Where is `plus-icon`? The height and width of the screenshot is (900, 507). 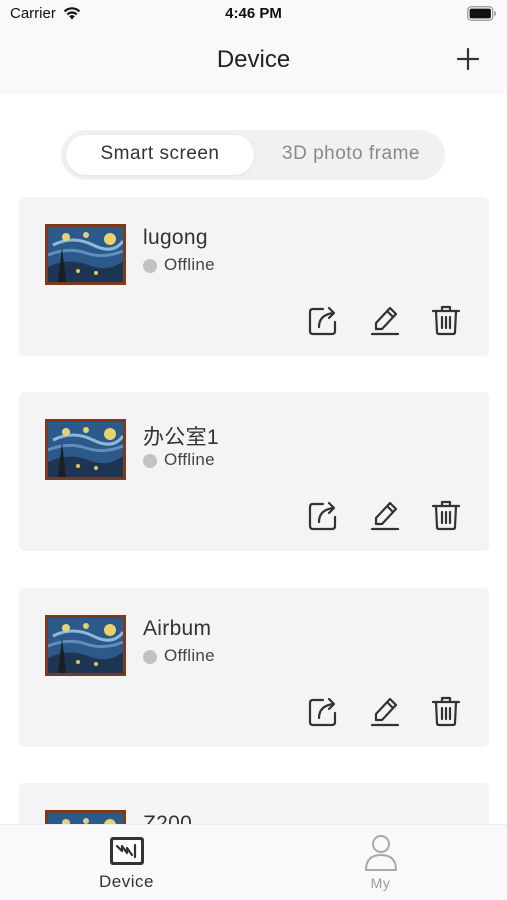 plus-icon is located at coordinates (468, 59).